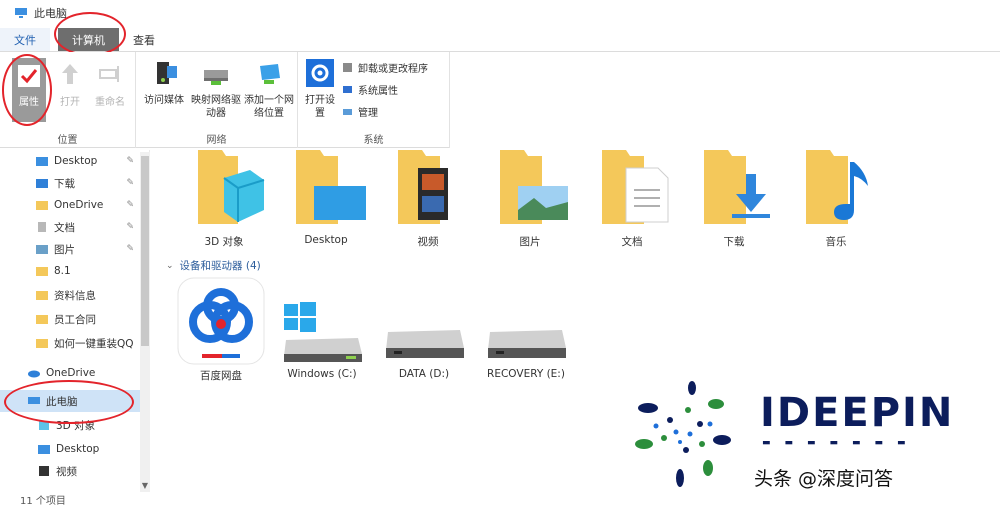 The width and height of the screenshot is (1000, 508). Describe the element at coordinates (44, 471) in the screenshot. I see `film-icon` at that location.